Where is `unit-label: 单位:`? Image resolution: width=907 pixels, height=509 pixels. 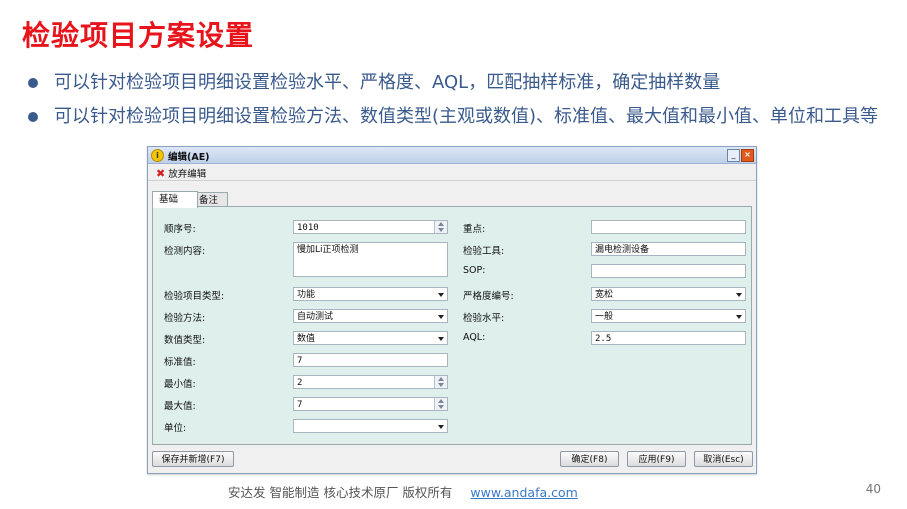 unit-label: 单位: is located at coordinates (175, 428).